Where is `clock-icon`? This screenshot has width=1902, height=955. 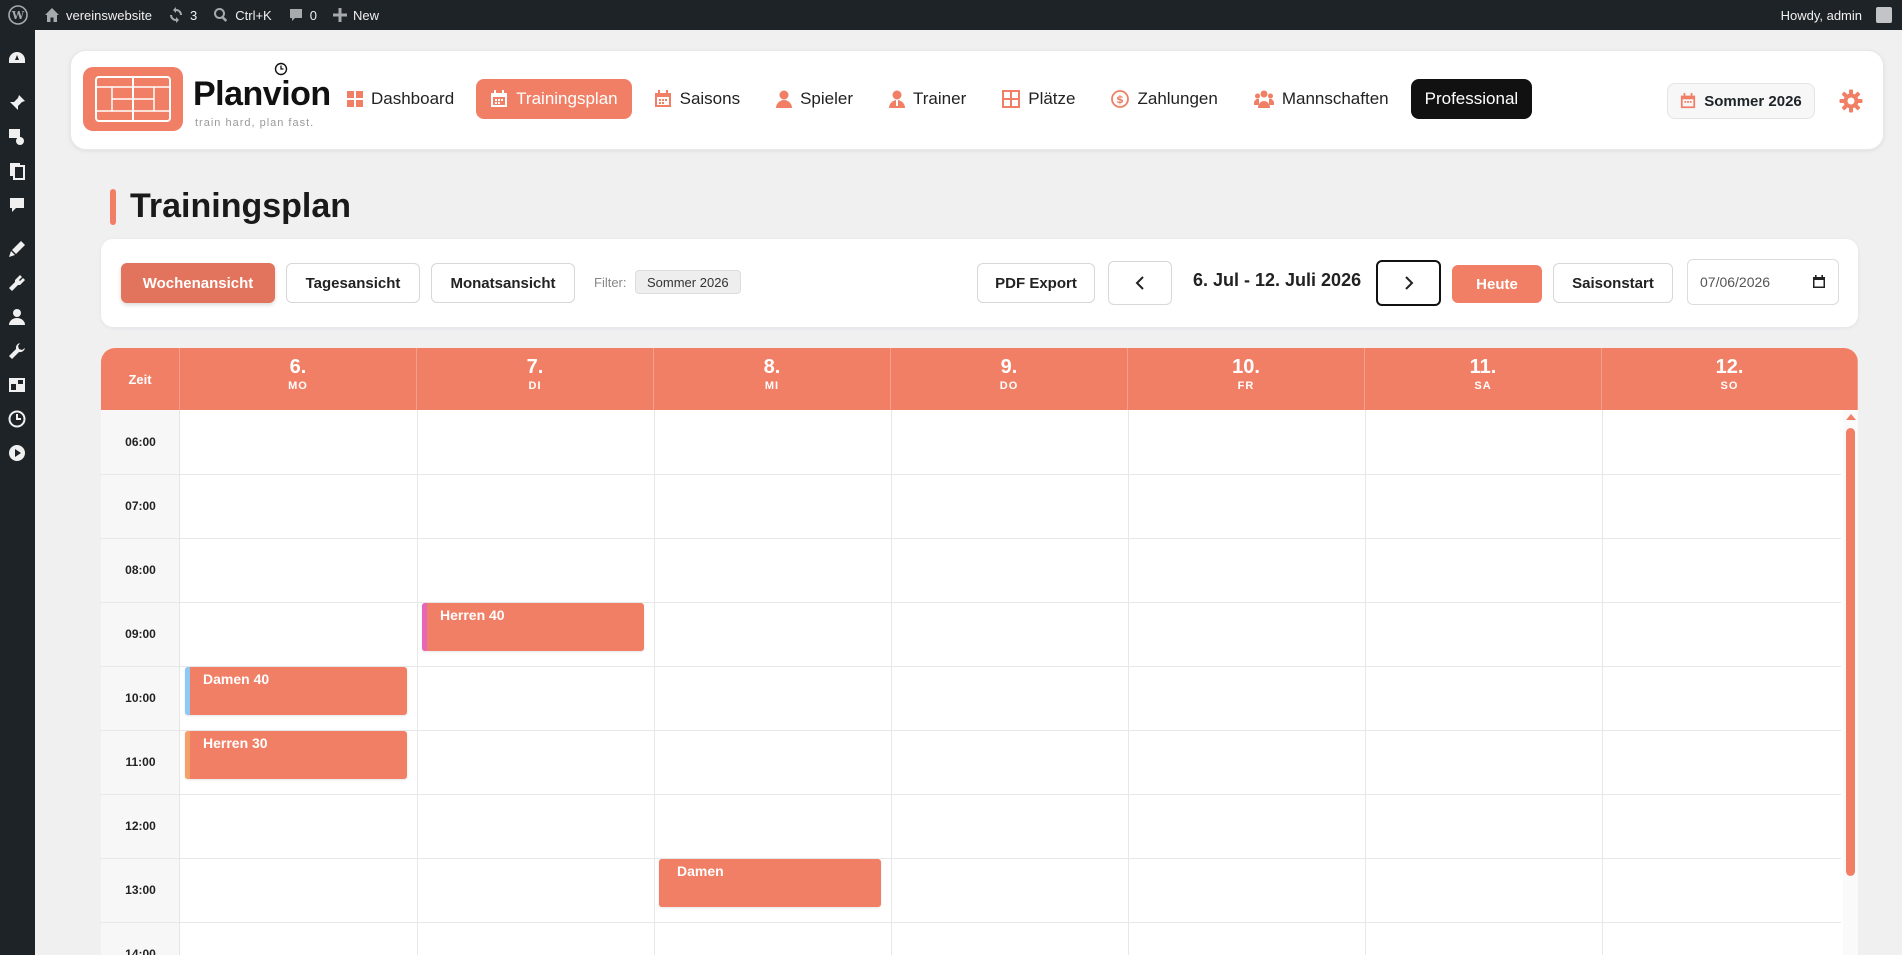
clock-icon is located at coordinates (17, 419).